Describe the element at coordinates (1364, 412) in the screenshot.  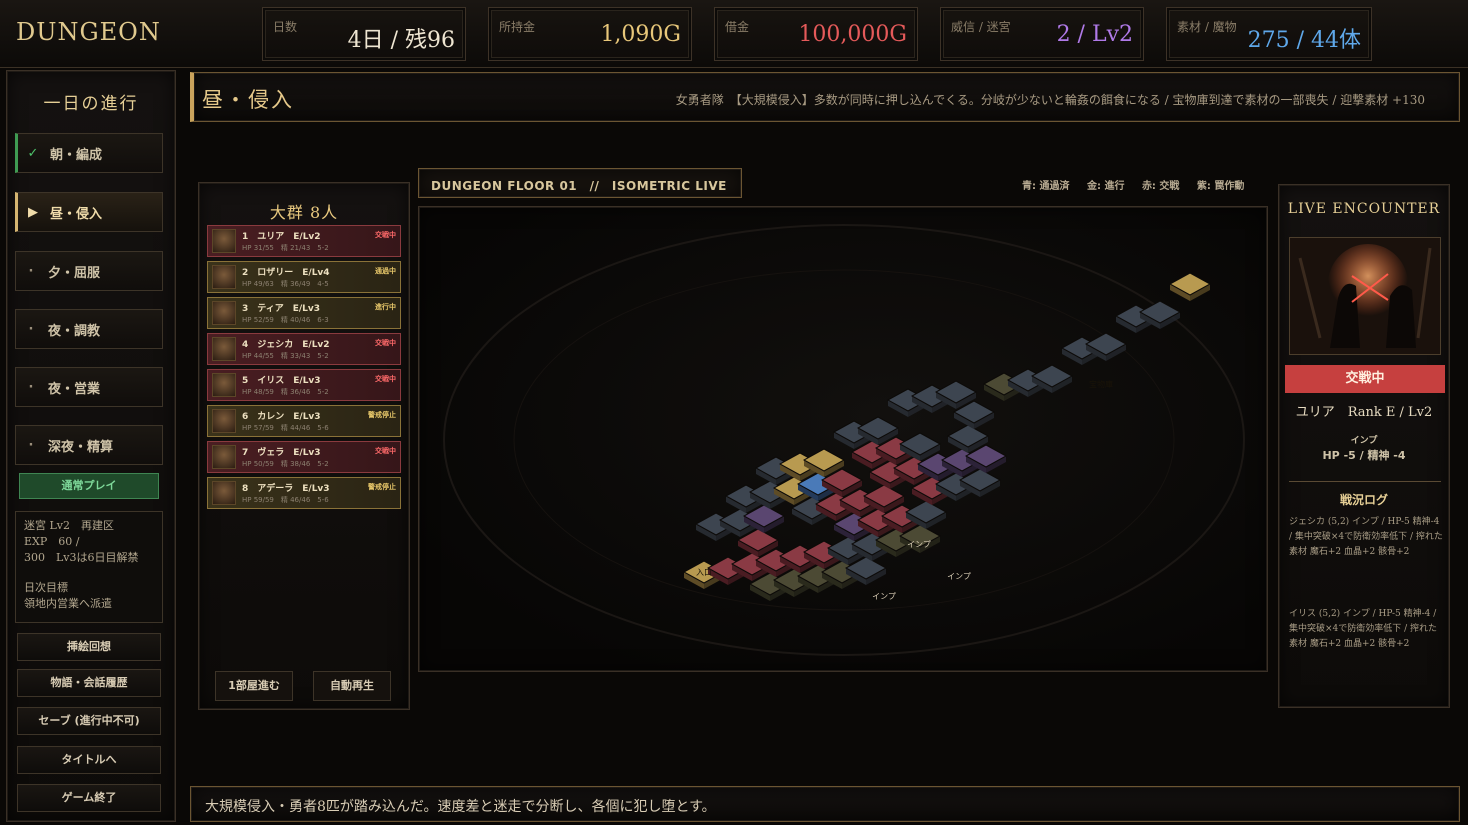
I see `encounter-hero: ユリア Rank E / Lv2` at that location.